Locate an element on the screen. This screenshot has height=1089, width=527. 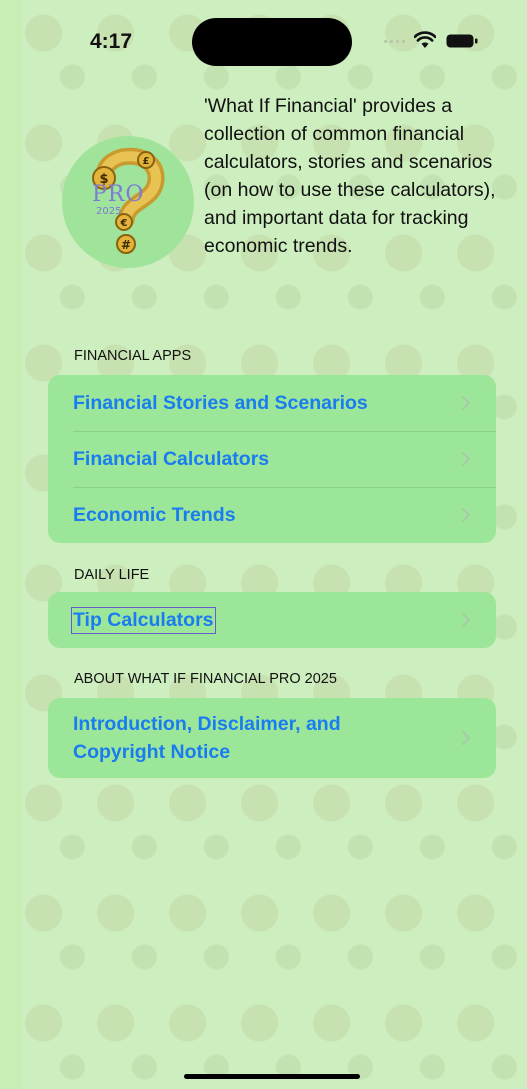
section-header-financial-apps: FINANCIAL APPS is located at coordinates (133, 356).